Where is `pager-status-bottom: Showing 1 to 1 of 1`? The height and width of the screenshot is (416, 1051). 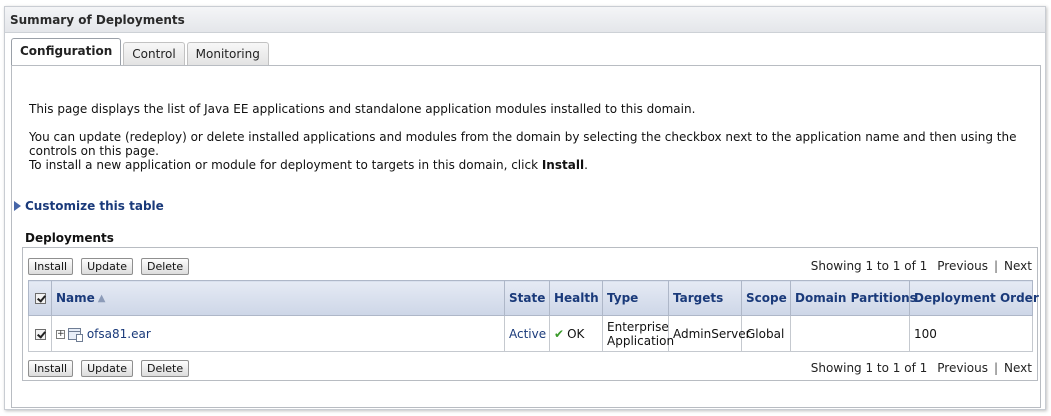 pager-status-bottom: Showing 1 to 1 of 1 is located at coordinates (869, 368).